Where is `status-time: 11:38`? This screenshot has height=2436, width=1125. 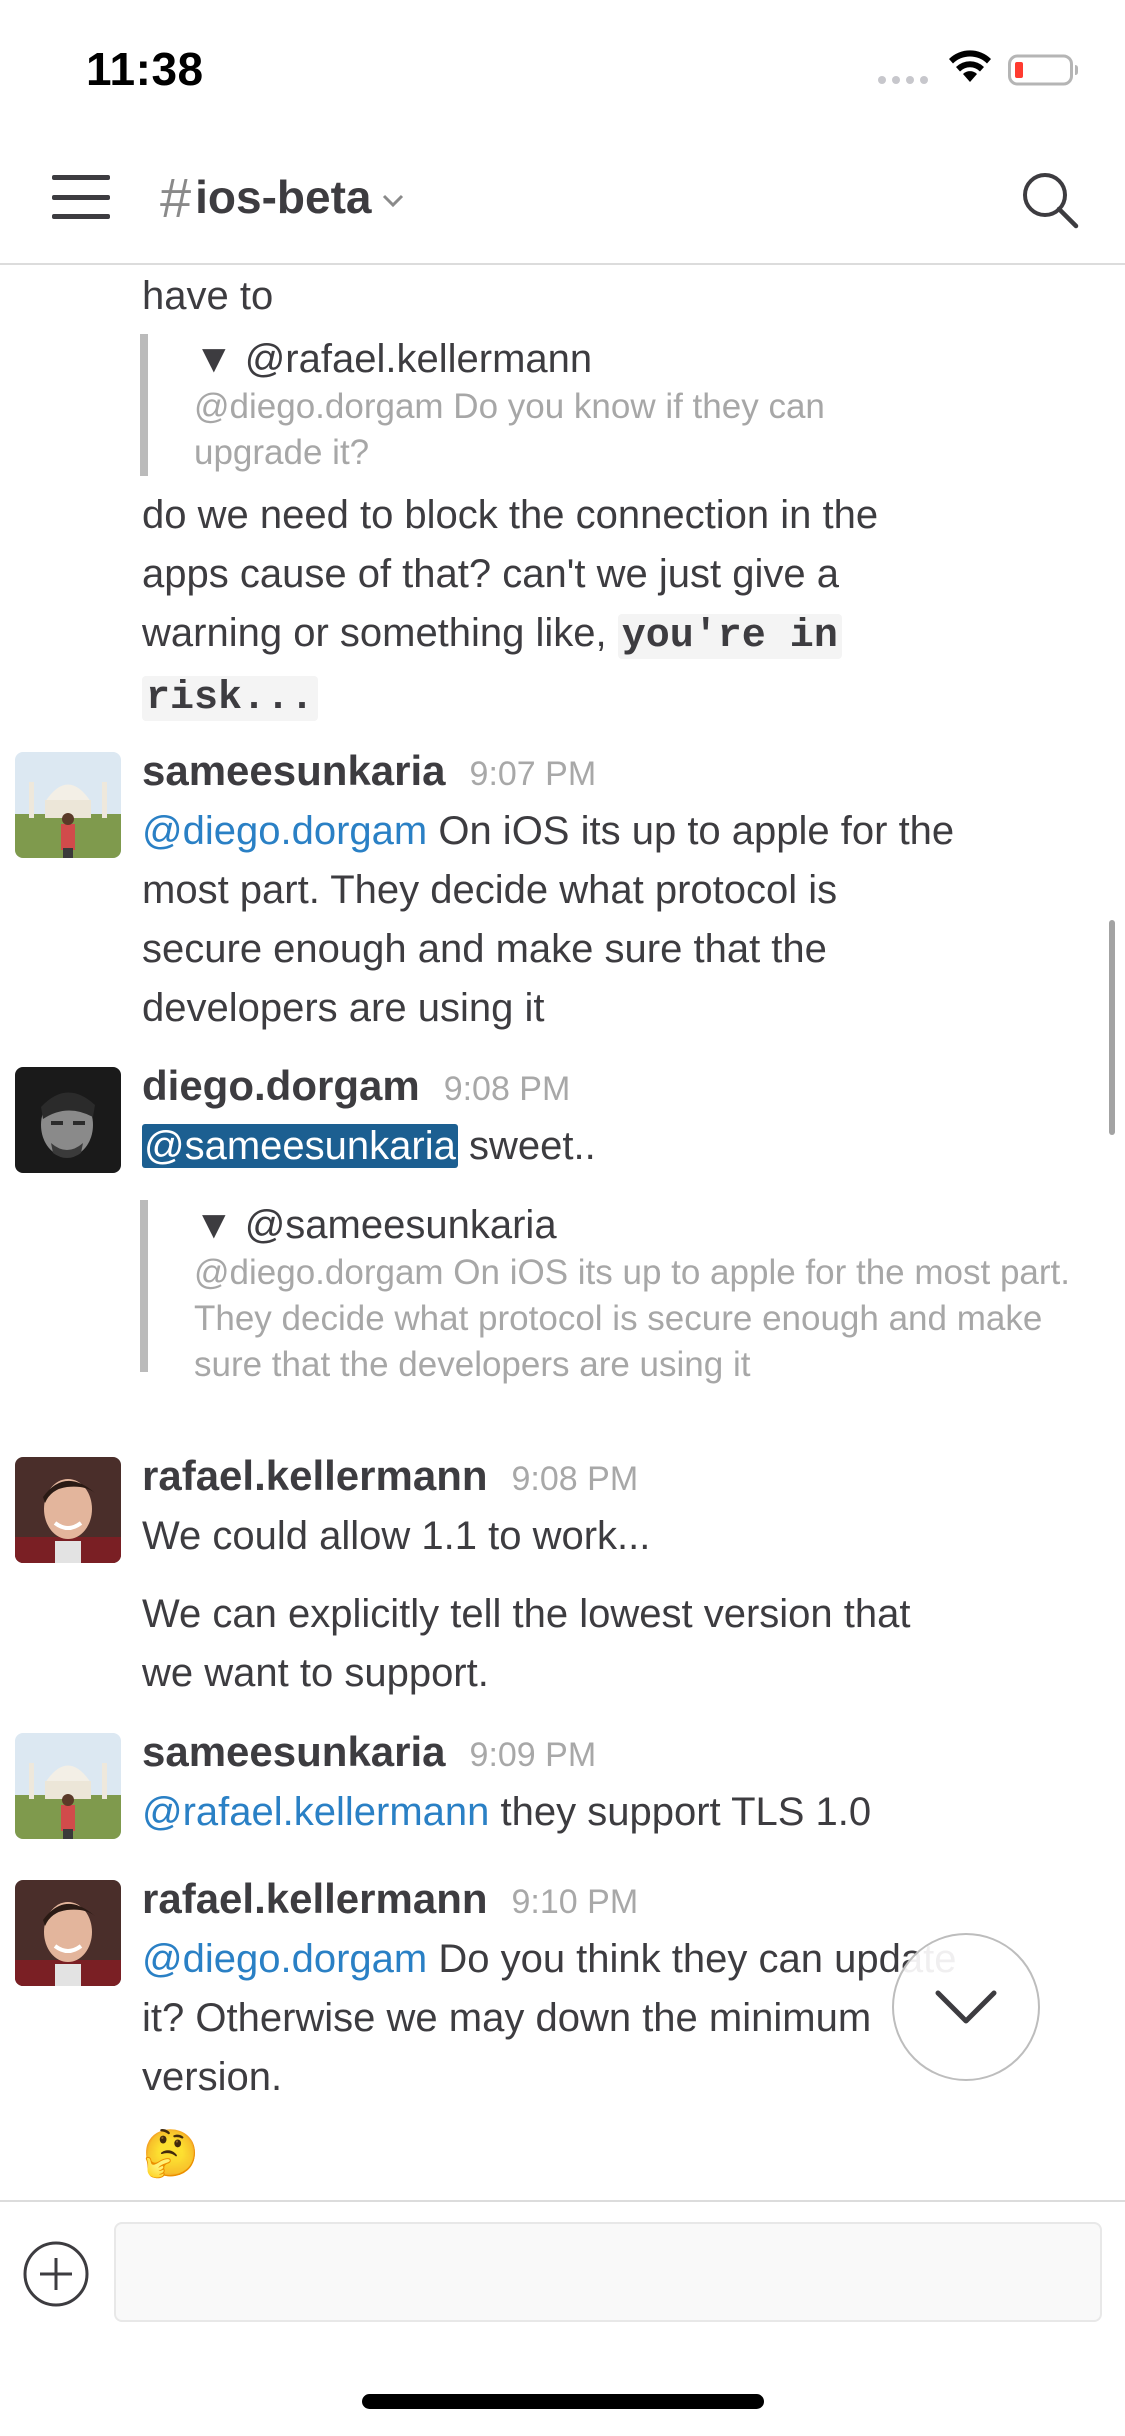
status-time: 11:38 is located at coordinates (145, 69).